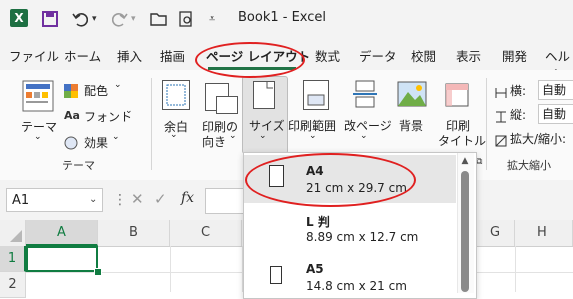 Image resolution: width=573 pixels, height=299 pixels. Describe the element at coordinates (160, 199) in the screenshot. I see `enter-icon: ✓` at that location.